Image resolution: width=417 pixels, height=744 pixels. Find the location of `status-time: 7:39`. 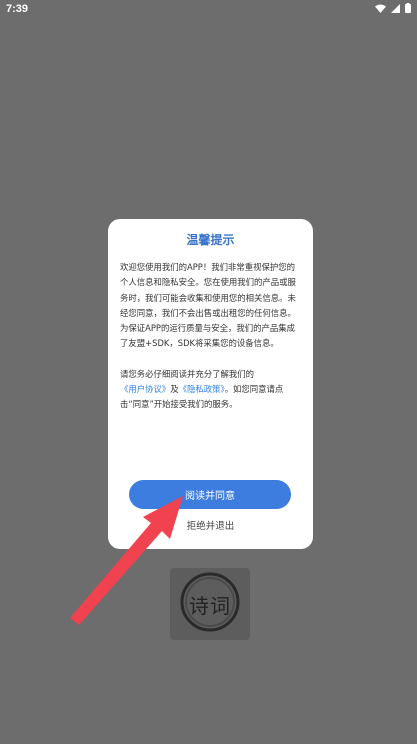

status-time: 7:39 is located at coordinates (17, 9).